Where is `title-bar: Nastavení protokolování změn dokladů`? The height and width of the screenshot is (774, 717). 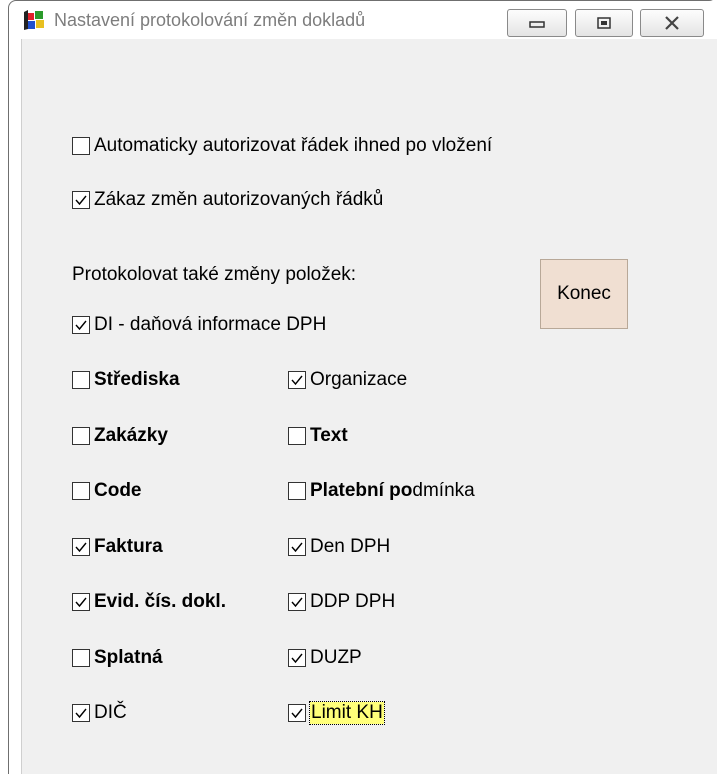
title-bar: Nastavení protokolování změn dokladů is located at coordinates (363, 20).